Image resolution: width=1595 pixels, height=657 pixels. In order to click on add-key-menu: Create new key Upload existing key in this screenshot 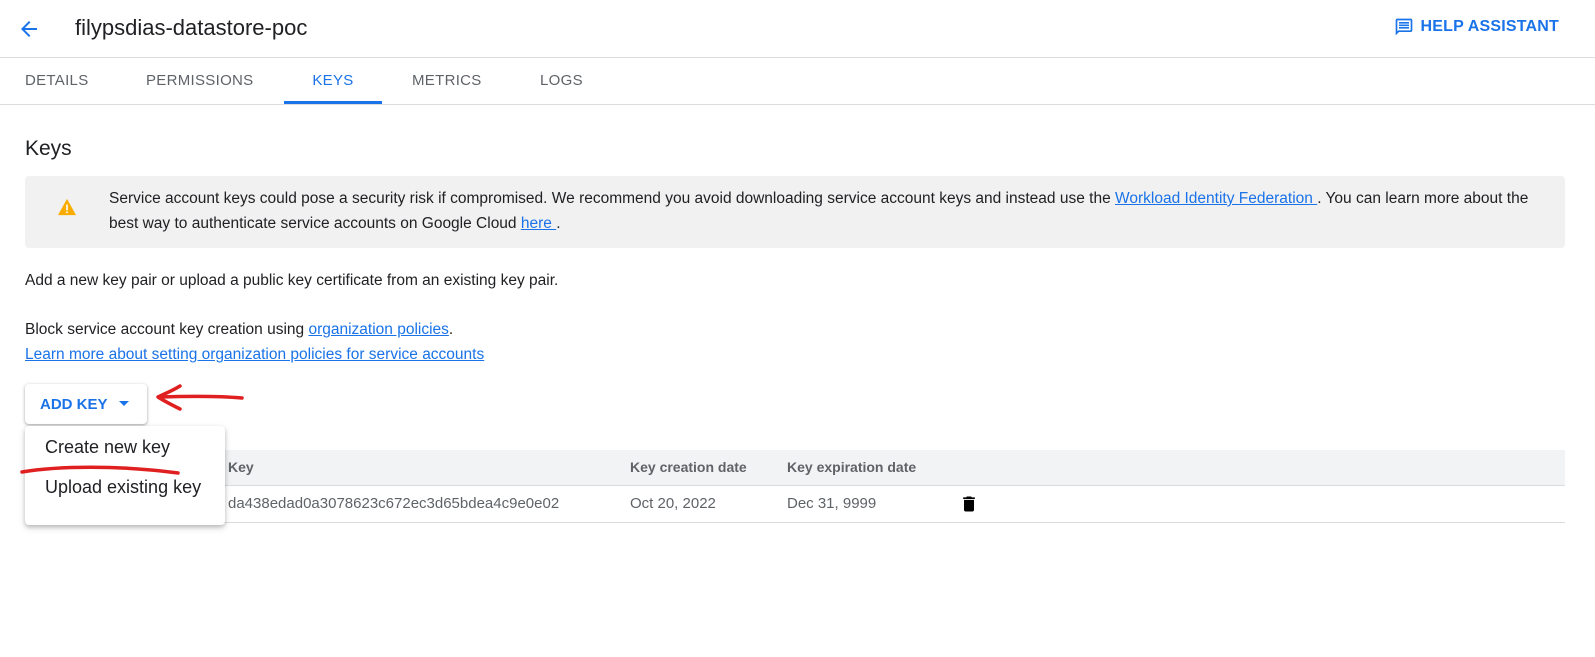, I will do `click(125, 475)`.